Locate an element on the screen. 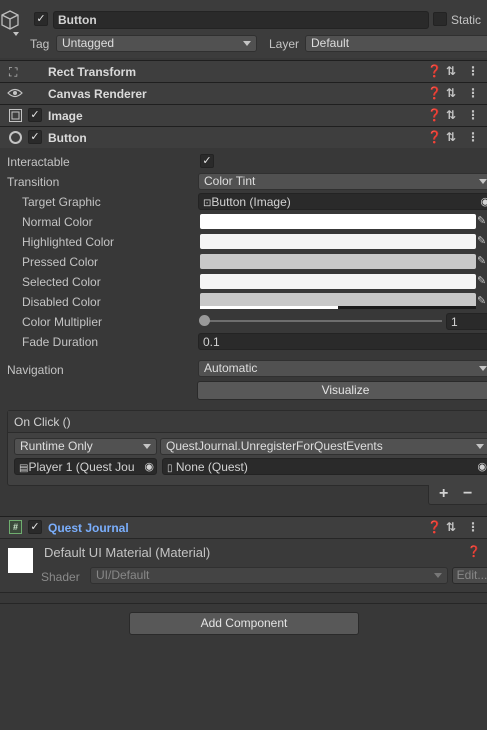 The height and width of the screenshot is (730, 487). normal-color-label: Normal Color is located at coordinates (57, 222).